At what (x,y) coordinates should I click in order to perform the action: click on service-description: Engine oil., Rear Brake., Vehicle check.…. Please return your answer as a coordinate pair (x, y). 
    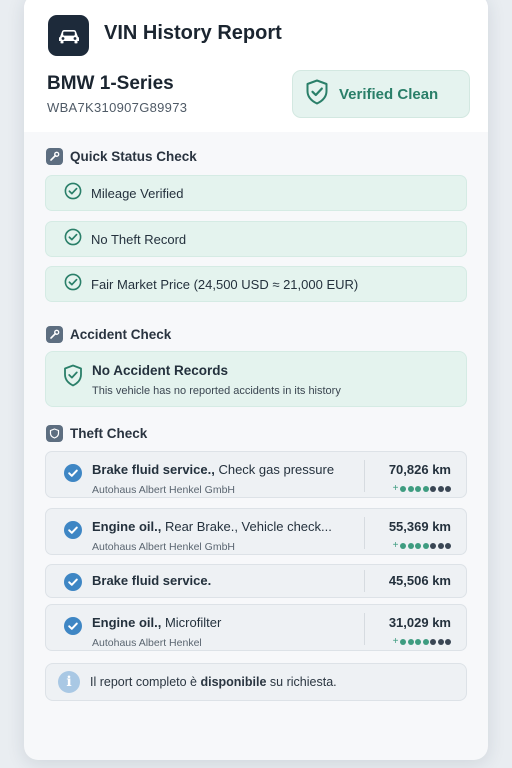
    Looking at the image, I should click on (212, 526).